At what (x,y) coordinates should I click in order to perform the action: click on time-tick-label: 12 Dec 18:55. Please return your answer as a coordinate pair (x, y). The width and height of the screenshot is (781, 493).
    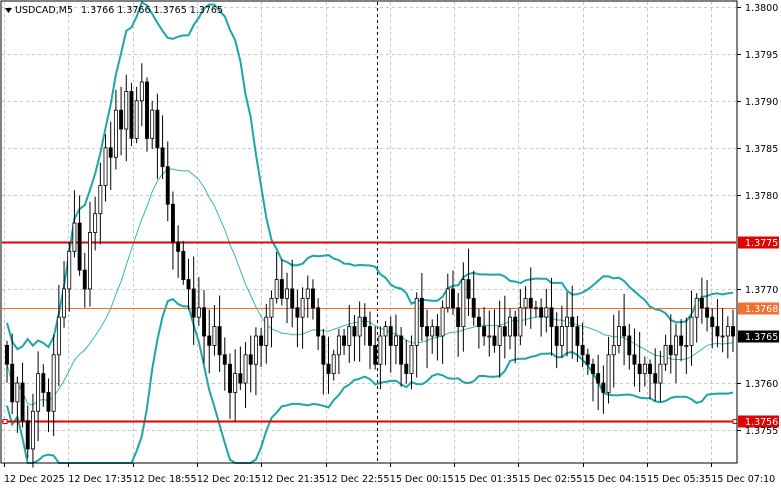
    Looking at the image, I should click on (165, 479).